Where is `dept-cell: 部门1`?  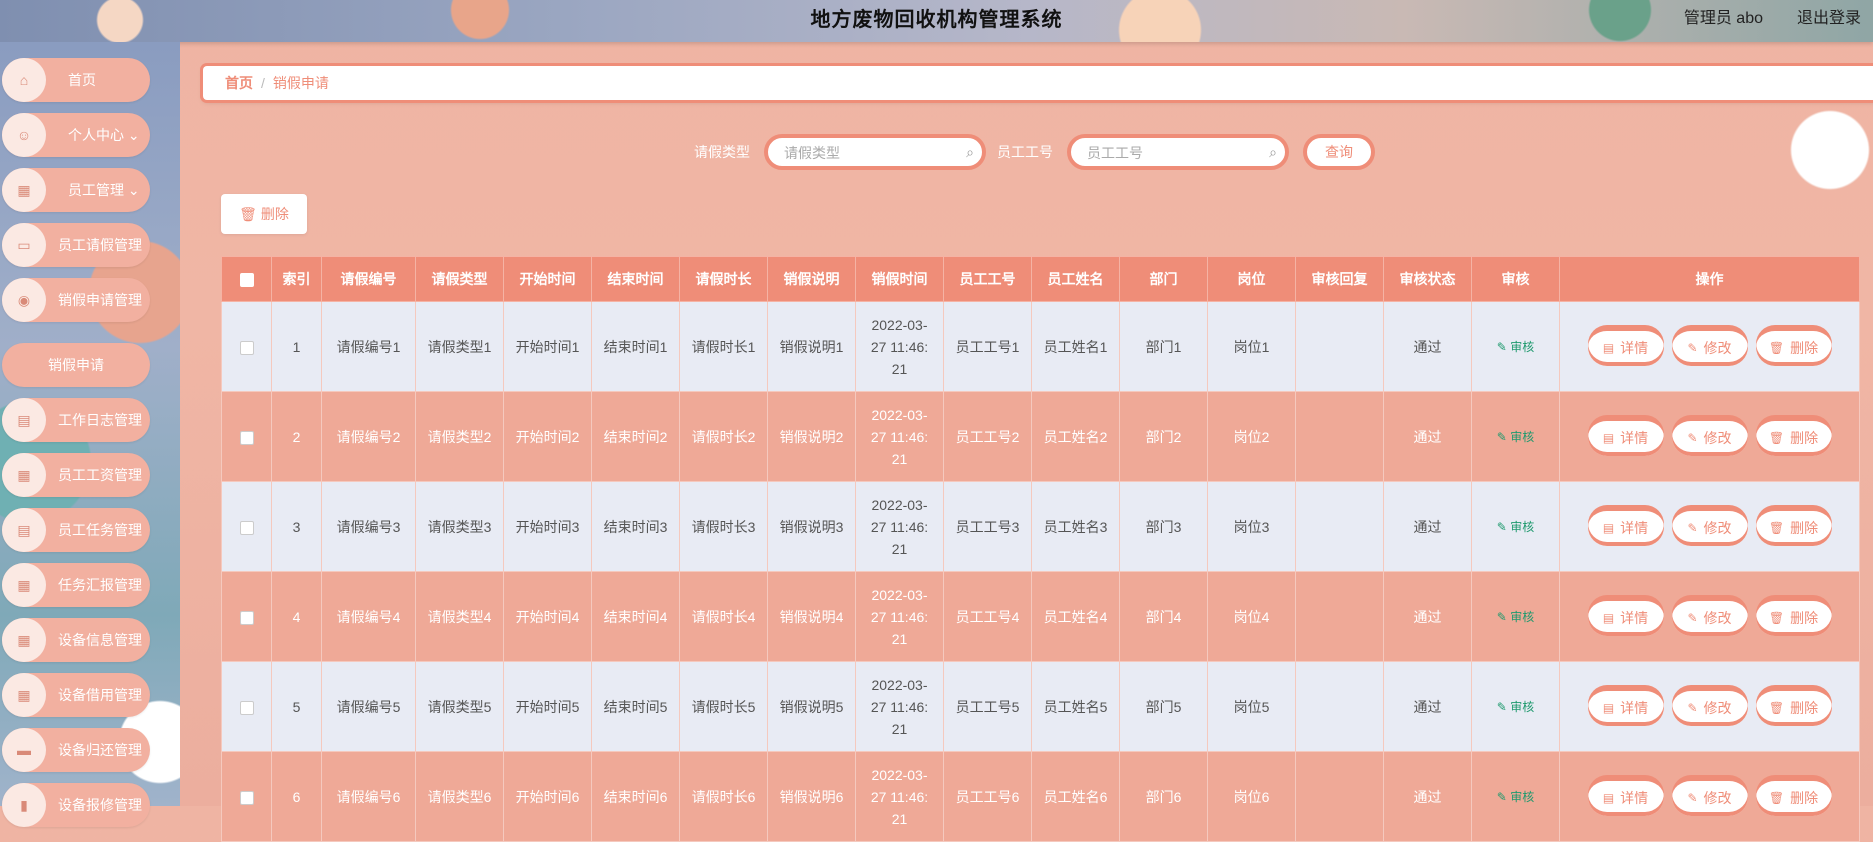 dept-cell: 部门1 is located at coordinates (1163, 346).